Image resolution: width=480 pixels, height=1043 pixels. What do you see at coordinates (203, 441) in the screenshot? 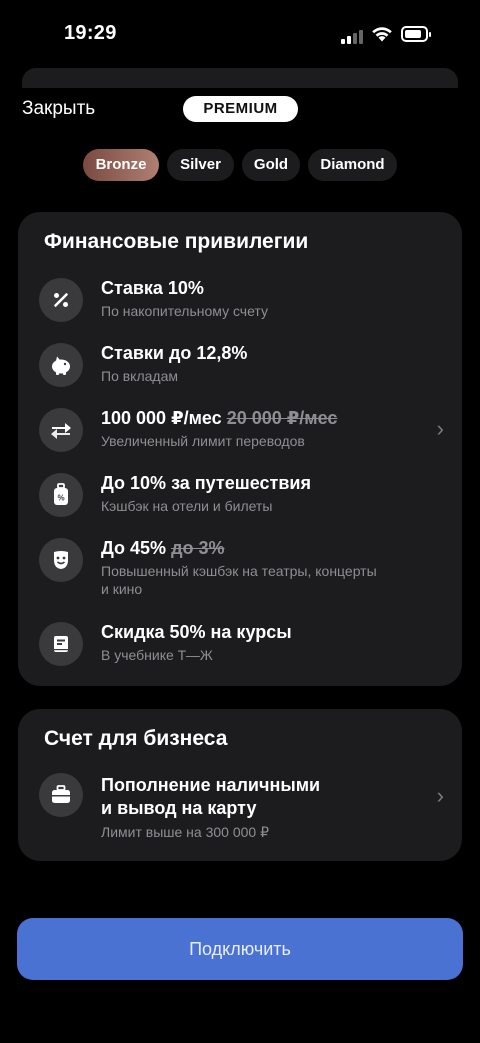
I see `privilege-subtitle: Увеличенный лимит переводов` at bounding box center [203, 441].